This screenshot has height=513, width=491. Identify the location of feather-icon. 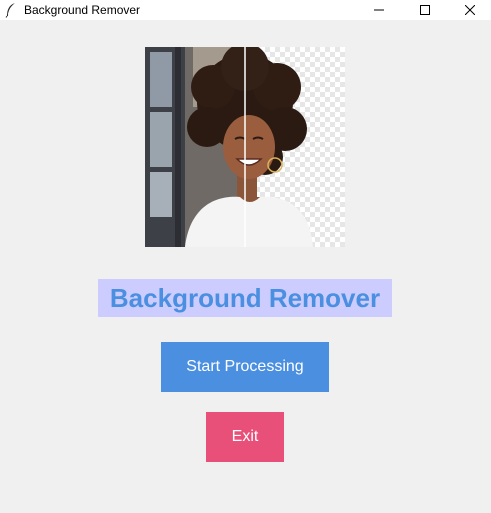
(11, 10).